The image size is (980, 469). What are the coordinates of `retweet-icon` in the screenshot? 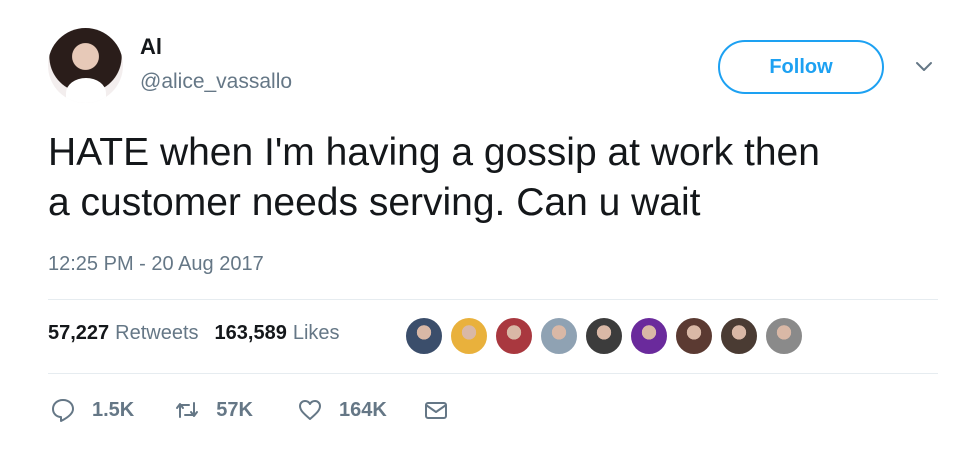 It's located at (187, 410).